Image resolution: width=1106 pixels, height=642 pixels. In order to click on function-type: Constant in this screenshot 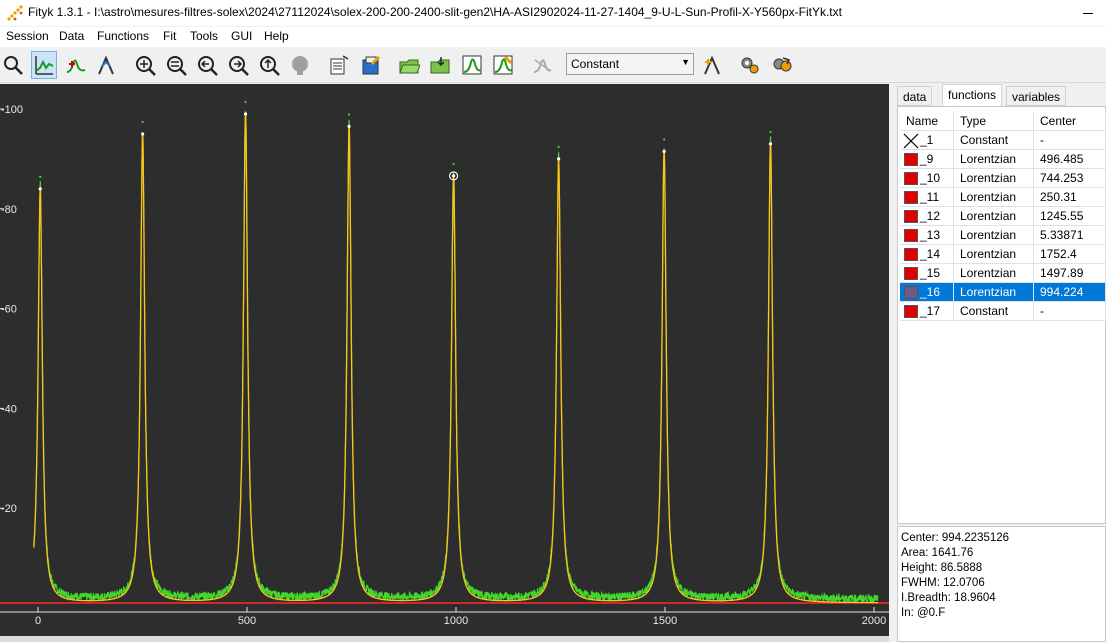, I will do `click(994, 140)`.